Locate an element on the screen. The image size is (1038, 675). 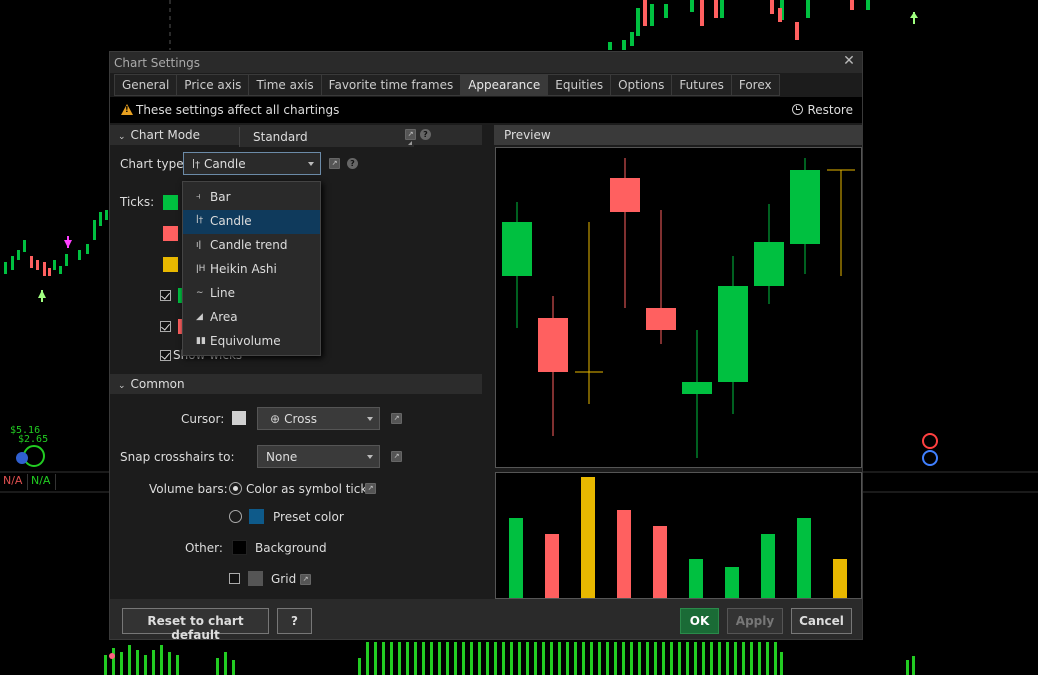
tab-general: General is located at coordinates (146, 85).